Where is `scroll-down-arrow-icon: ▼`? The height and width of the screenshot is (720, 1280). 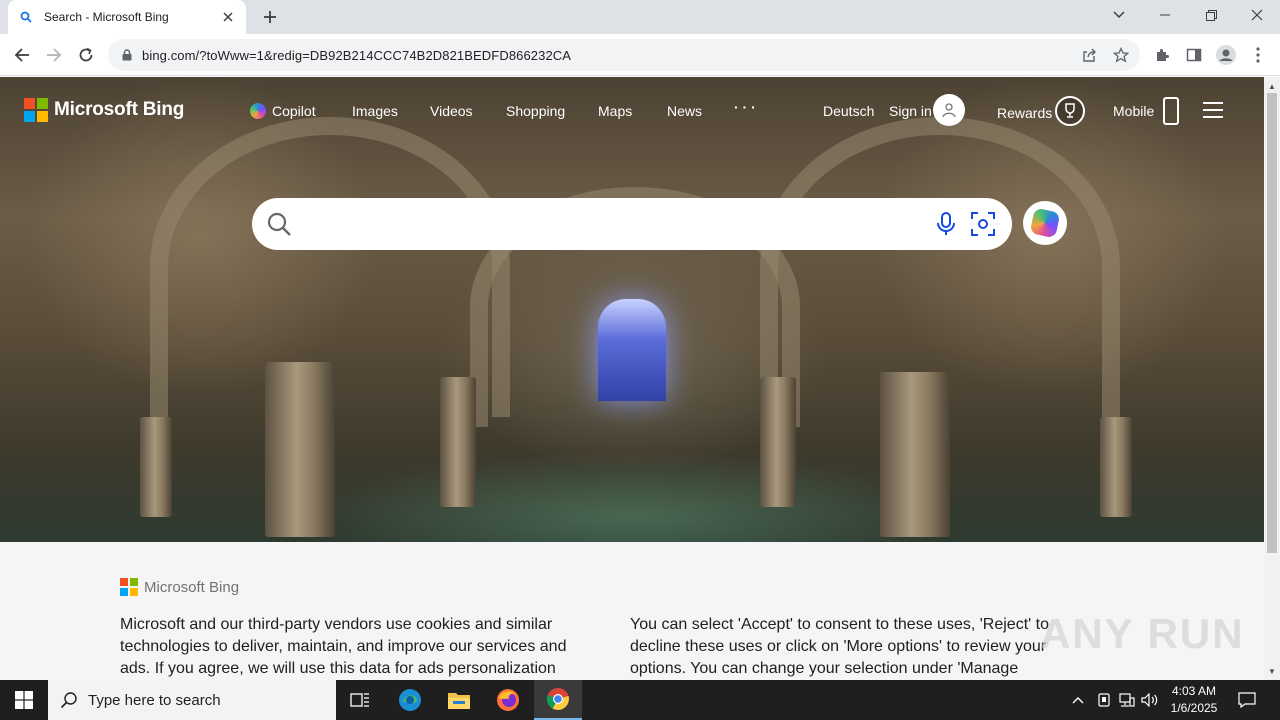 scroll-down-arrow-icon: ▼ is located at coordinates (1272, 671).